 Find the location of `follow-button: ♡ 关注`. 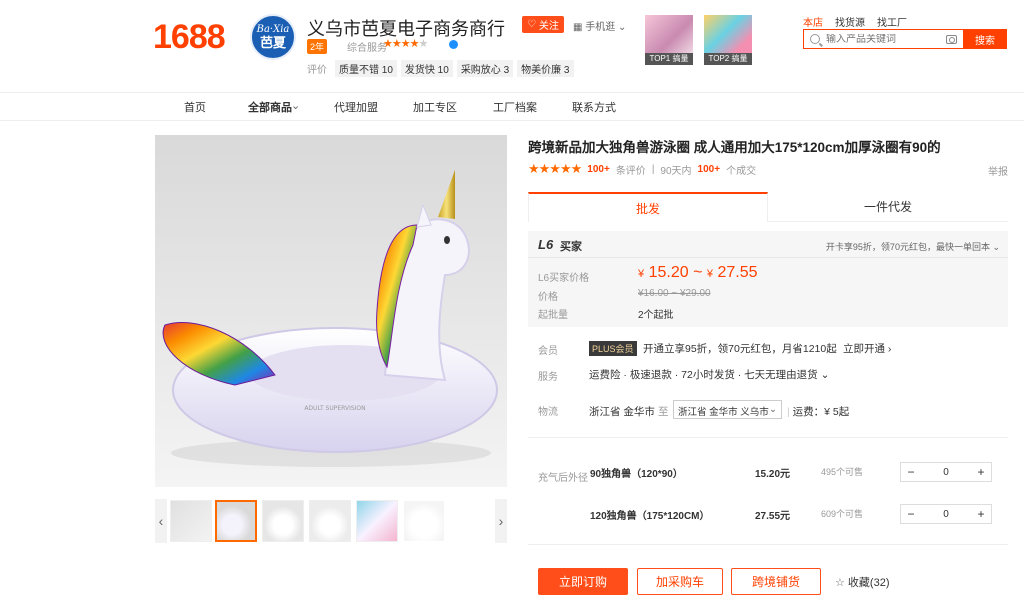

follow-button: ♡ 关注 is located at coordinates (543, 24).